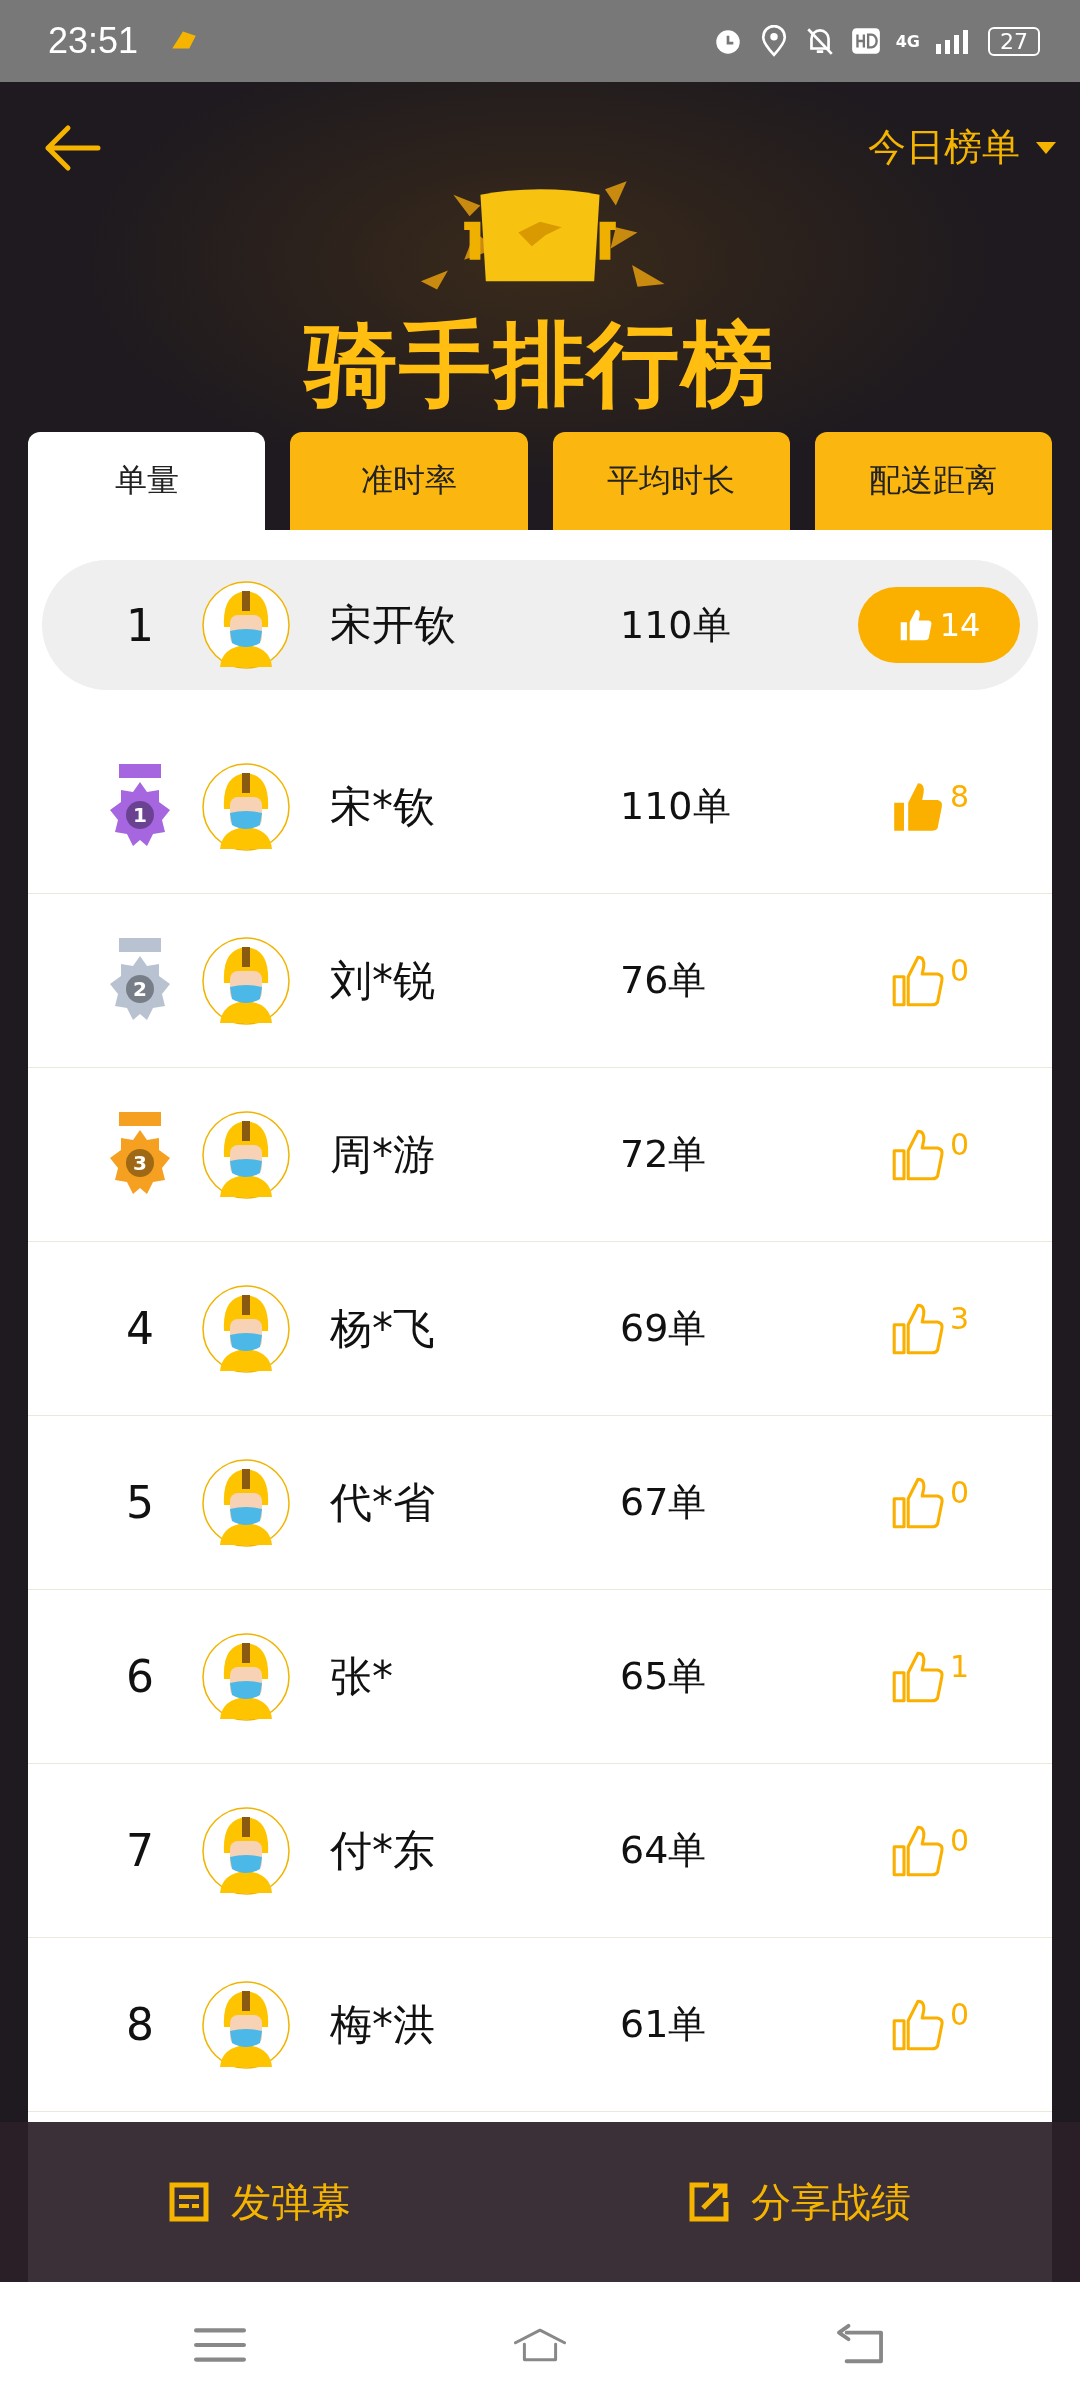 Image resolution: width=1080 pixels, height=2408 pixels. Describe the element at coordinates (910, 1676) in the screenshot. I see `like-button: 1` at that location.